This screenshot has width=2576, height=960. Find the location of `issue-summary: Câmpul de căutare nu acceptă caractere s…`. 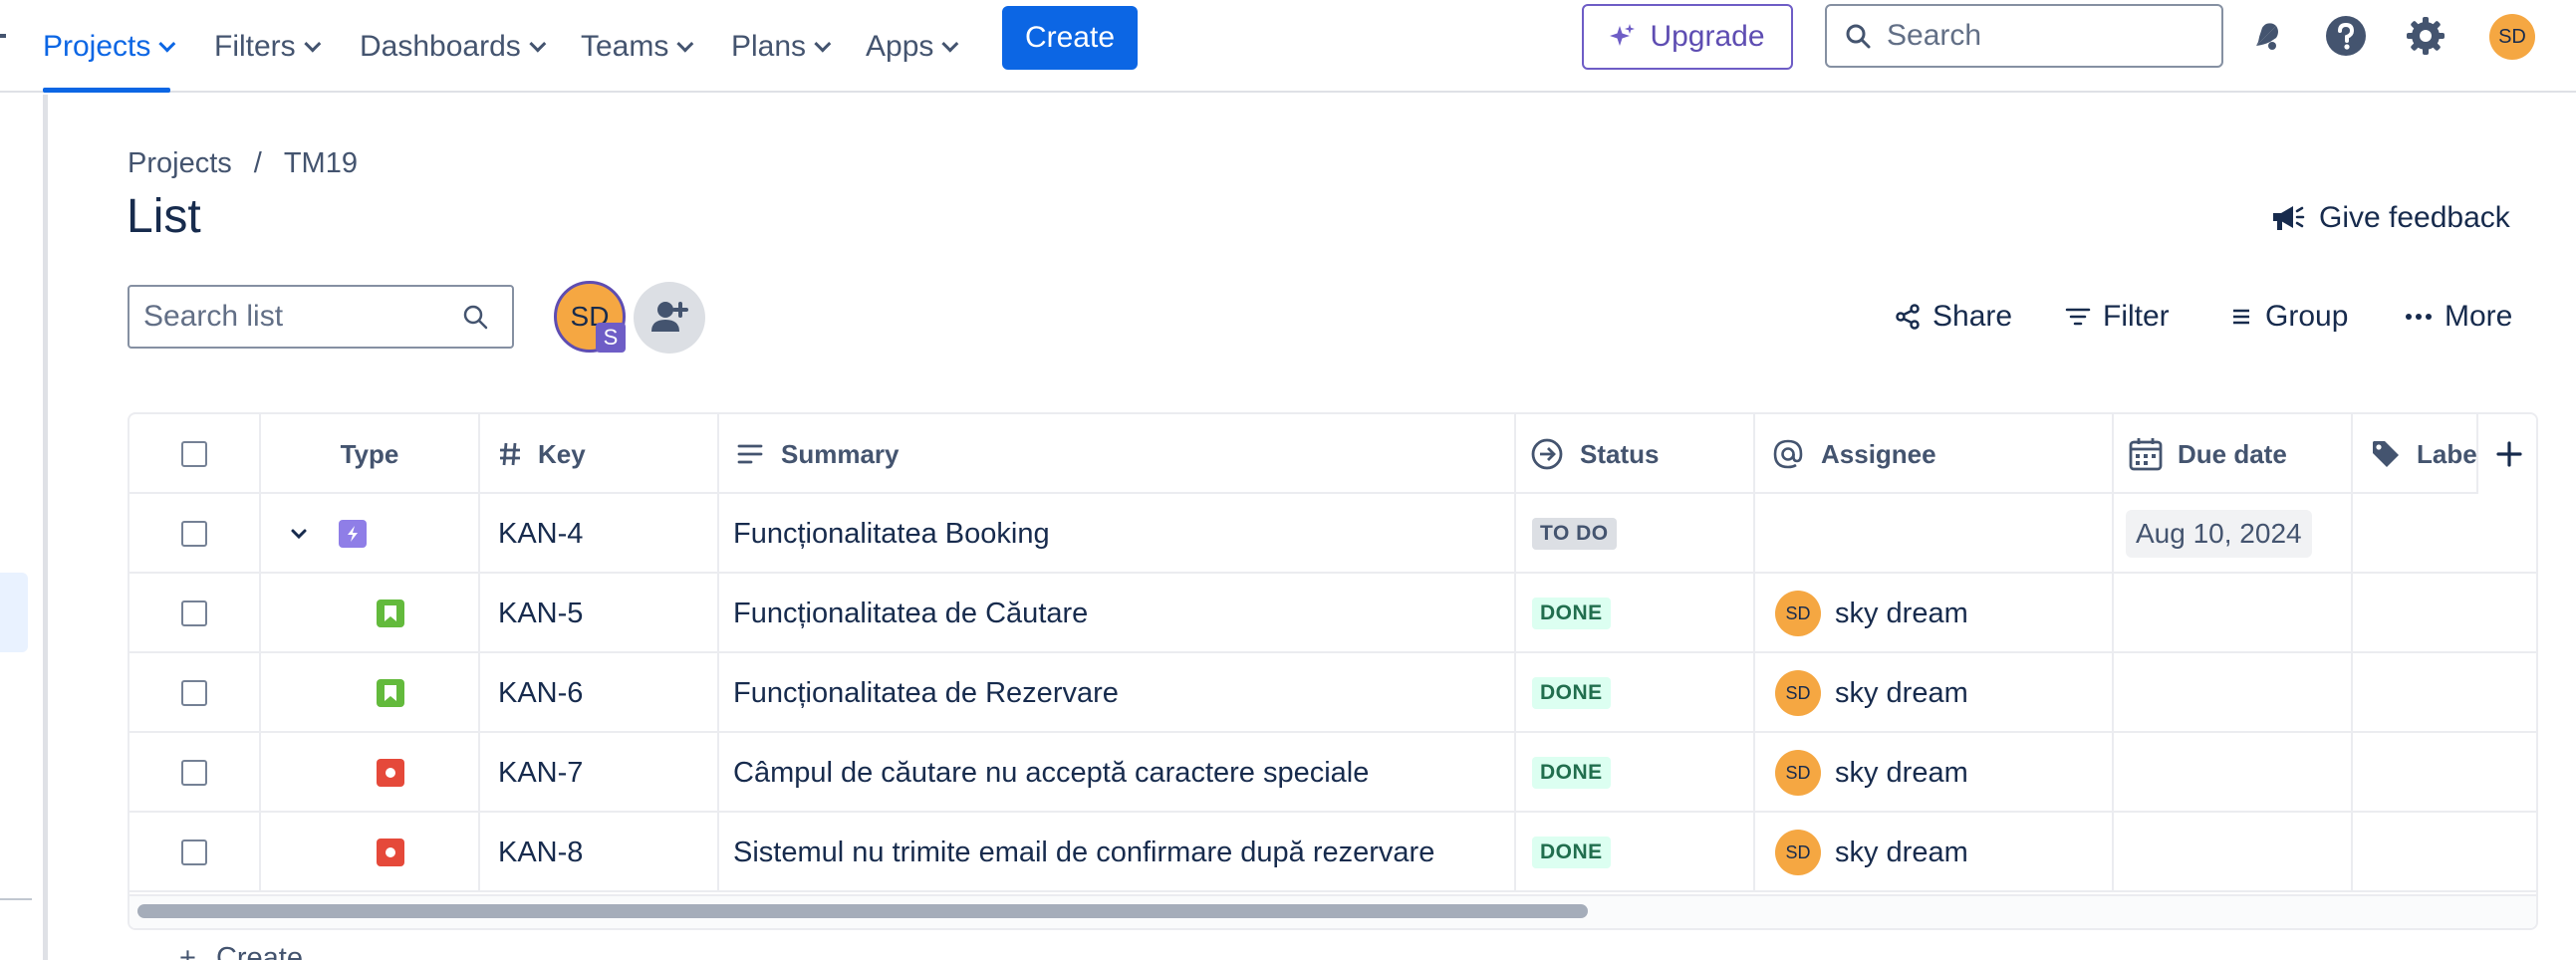

issue-summary: Câmpul de căutare nu acceptă caractere s… is located at coordinates (1051, 772).